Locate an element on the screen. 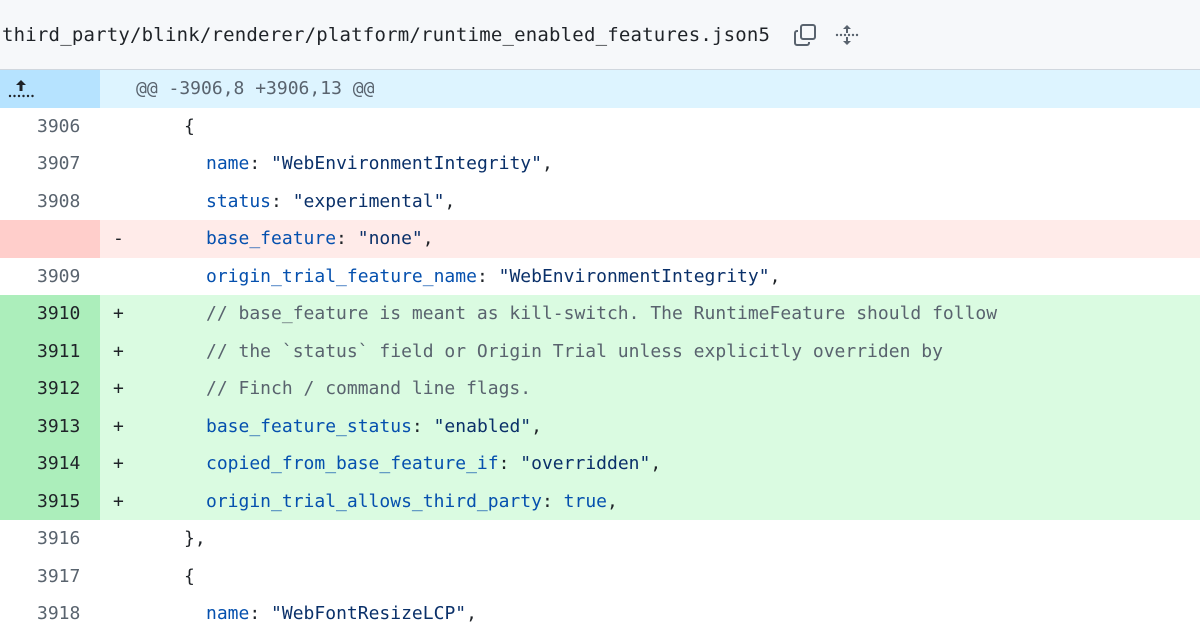  line-number: 3913 is located at coordinates (50, 426).